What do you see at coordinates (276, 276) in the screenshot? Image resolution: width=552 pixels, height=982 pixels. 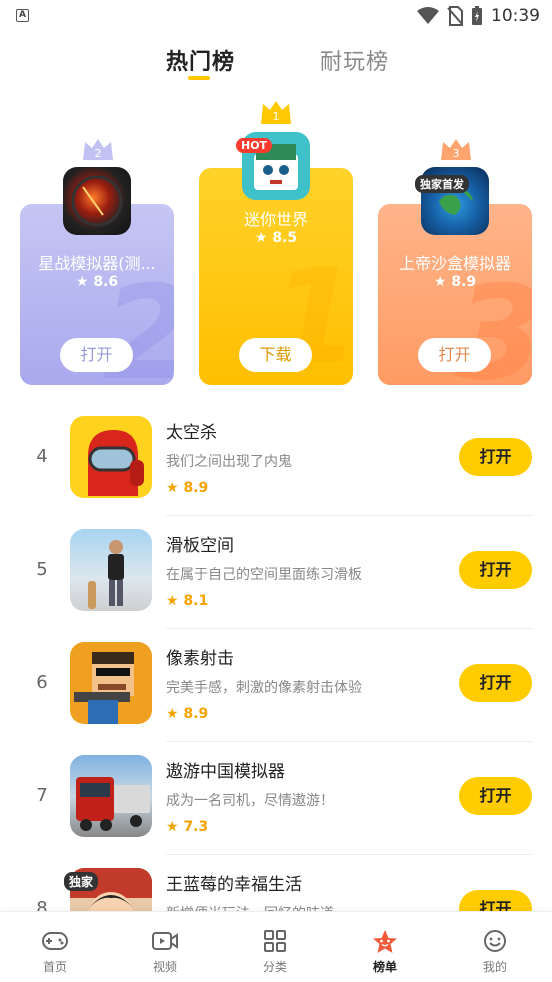 I see `podium-card-1: 1 迷你世界 ★ 8.5 下载` at bounding box center [276, 276].